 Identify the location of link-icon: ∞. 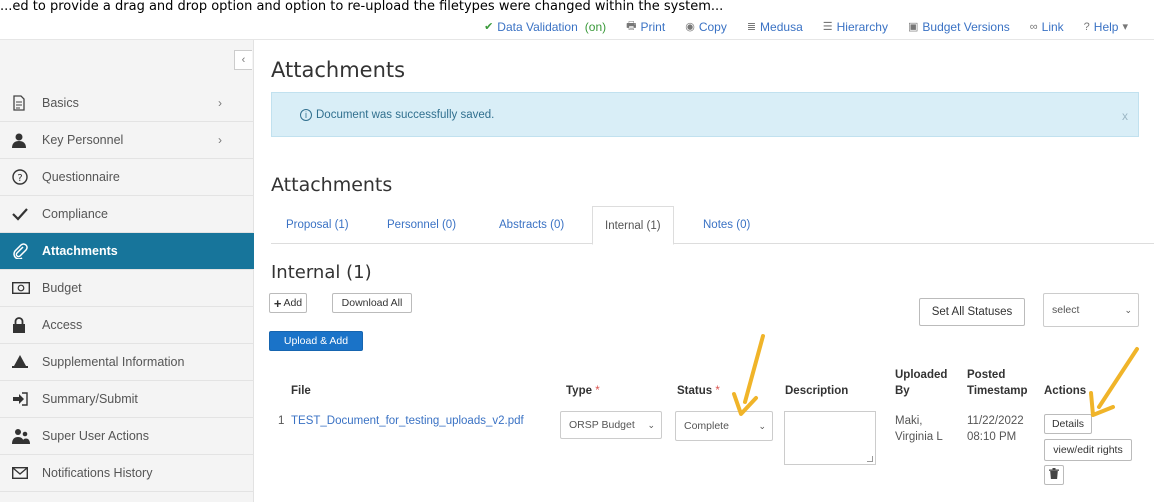
(1033, 26).